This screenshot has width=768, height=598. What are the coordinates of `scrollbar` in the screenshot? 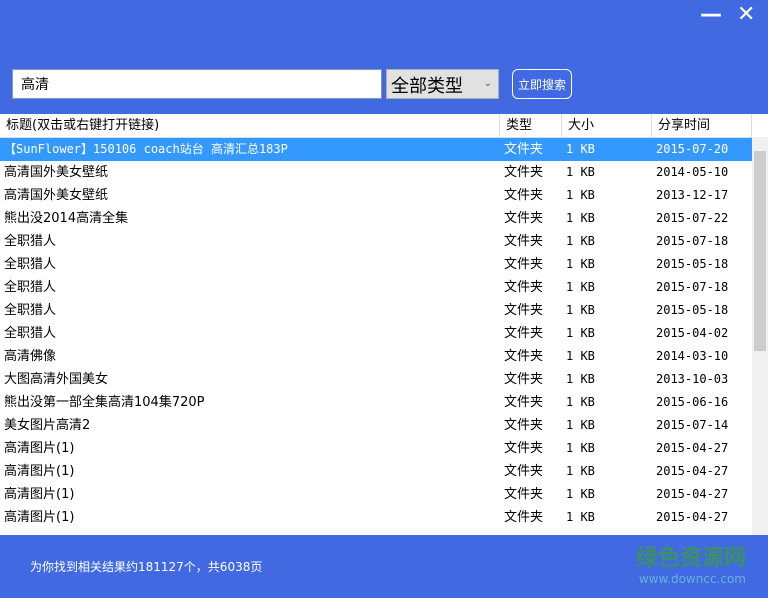 It's located at (760, 336).